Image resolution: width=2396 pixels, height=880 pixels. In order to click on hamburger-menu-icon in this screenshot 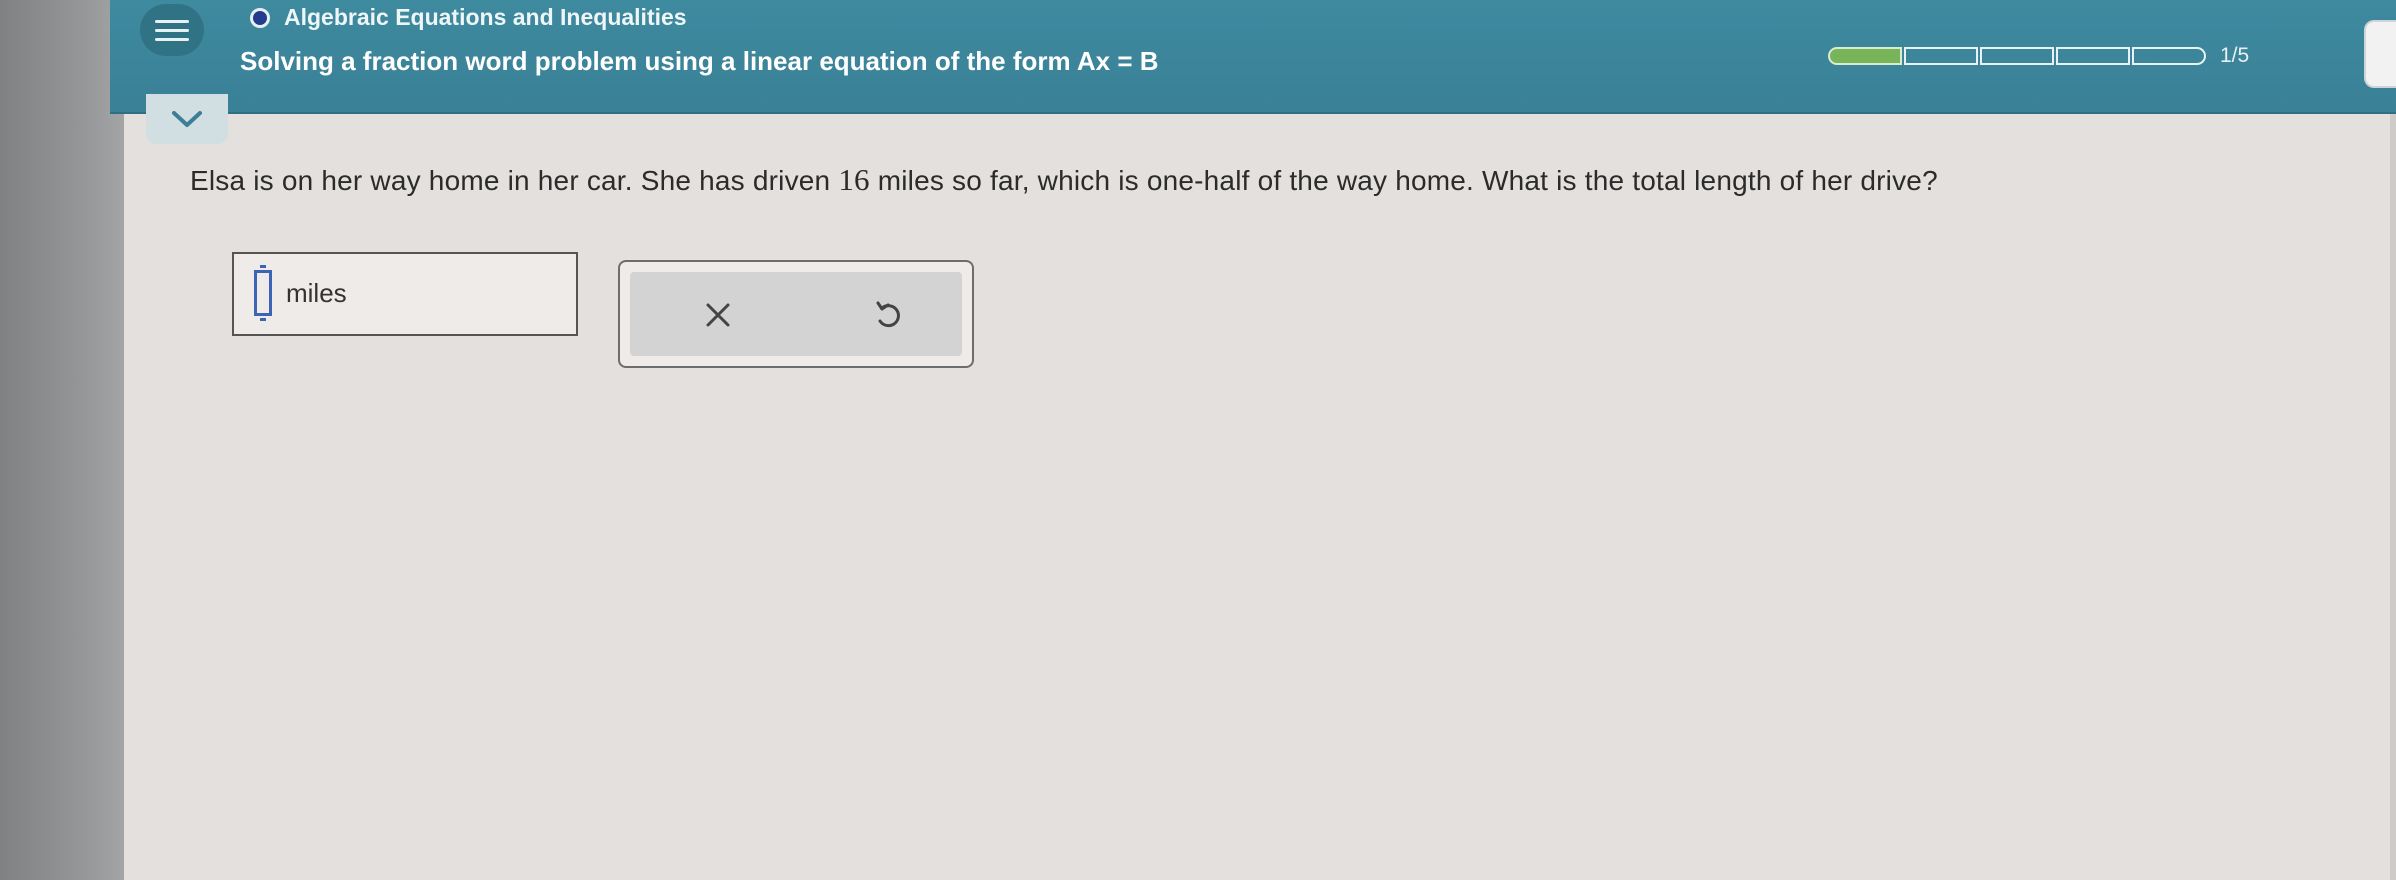, I will do `click(172, 30)`.